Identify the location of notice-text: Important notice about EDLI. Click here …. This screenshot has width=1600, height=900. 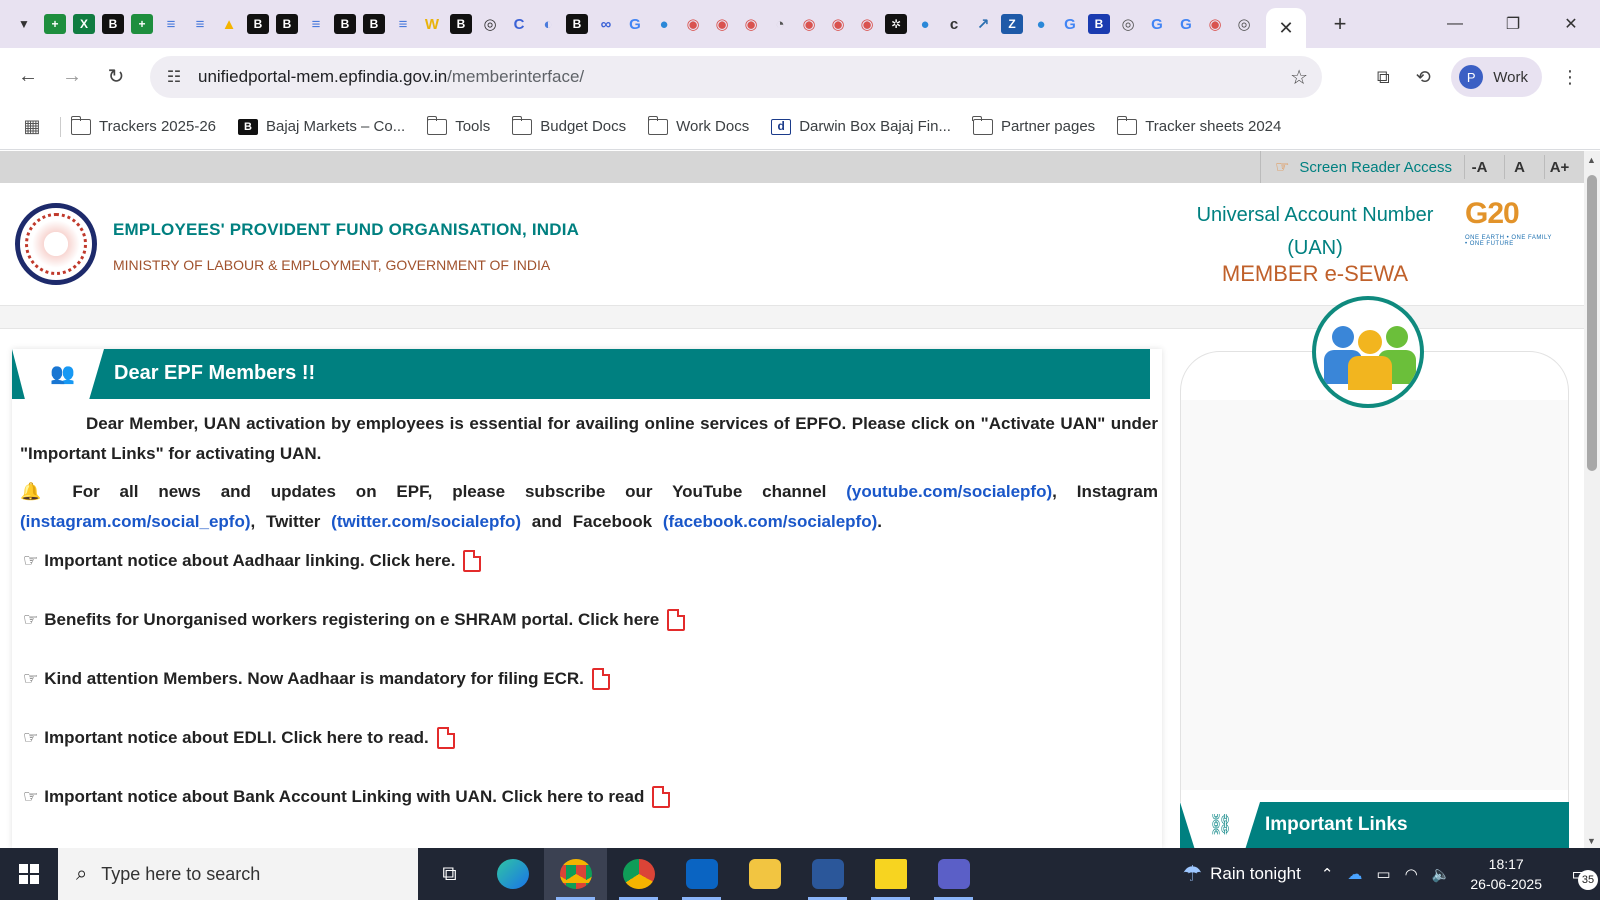
(236, 738).